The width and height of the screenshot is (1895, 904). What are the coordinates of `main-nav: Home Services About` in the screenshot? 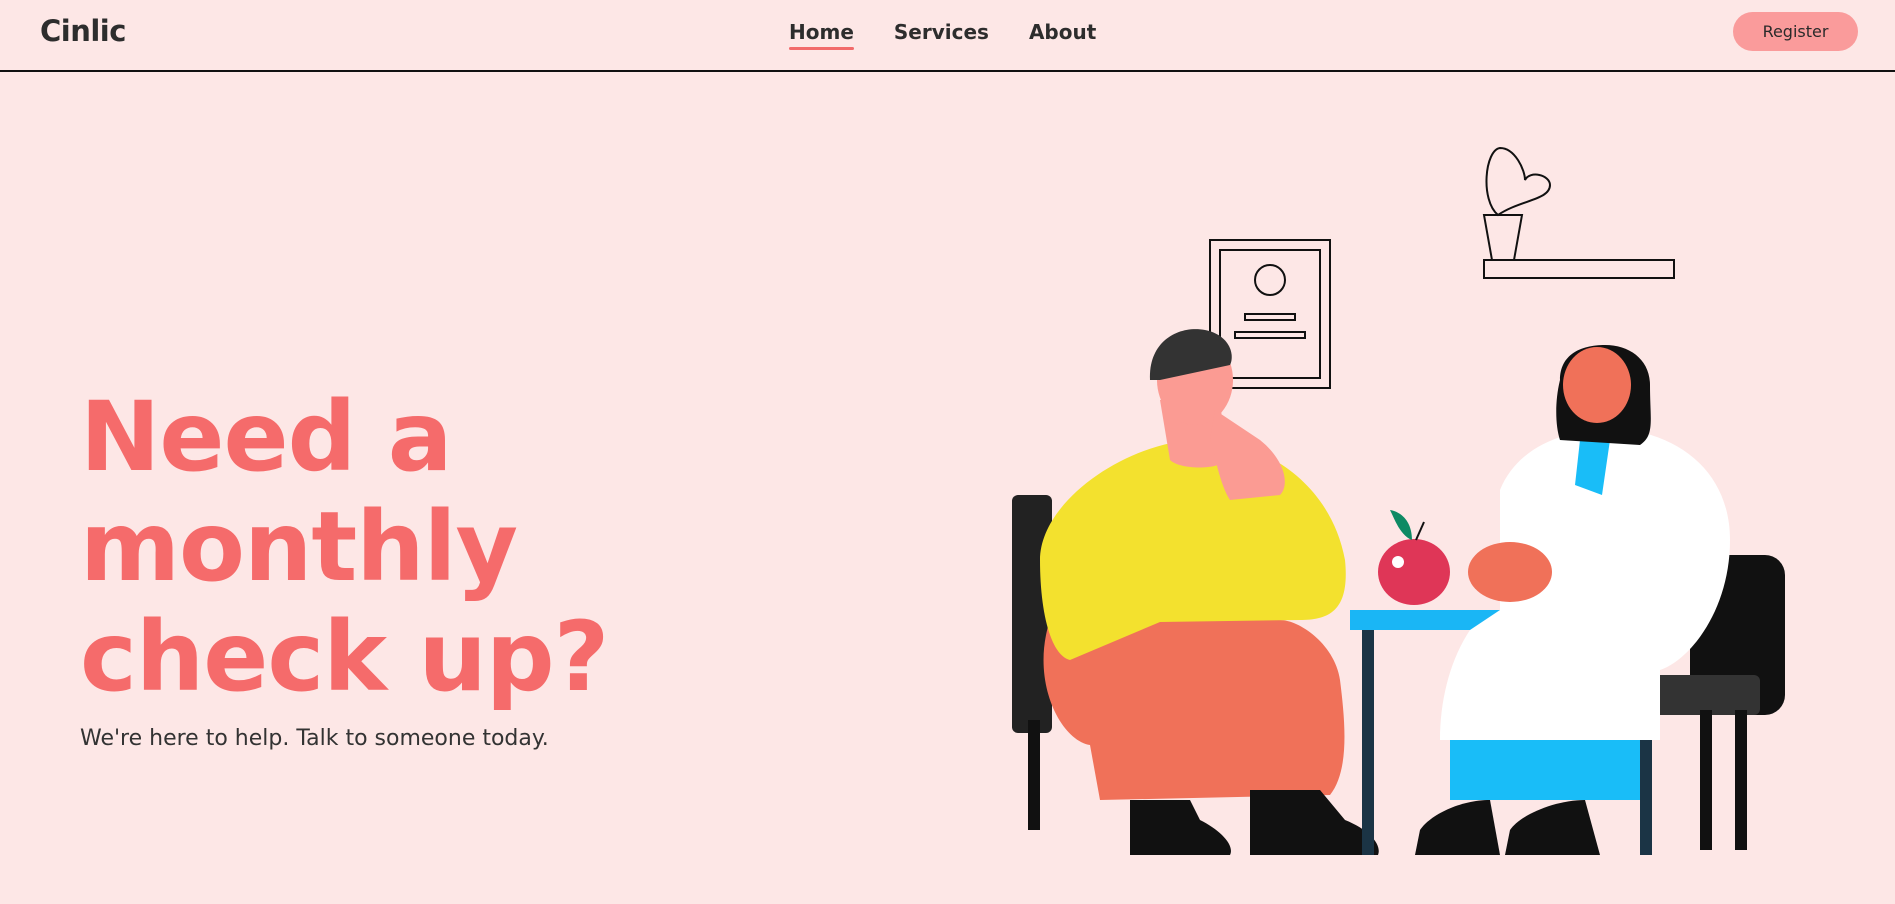 It's located at (942, 35).